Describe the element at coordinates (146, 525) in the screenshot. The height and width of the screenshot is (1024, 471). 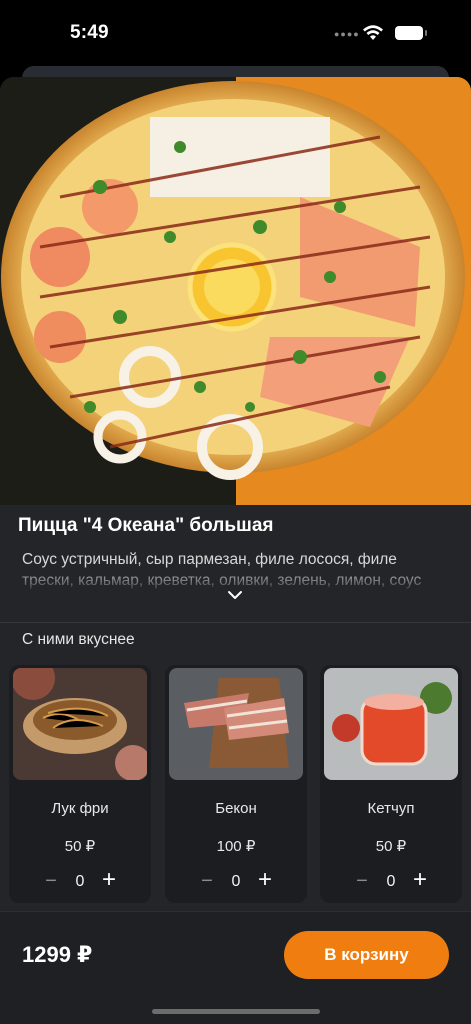
I see `product-title: Пицца "4 Океана" большая` at that location.